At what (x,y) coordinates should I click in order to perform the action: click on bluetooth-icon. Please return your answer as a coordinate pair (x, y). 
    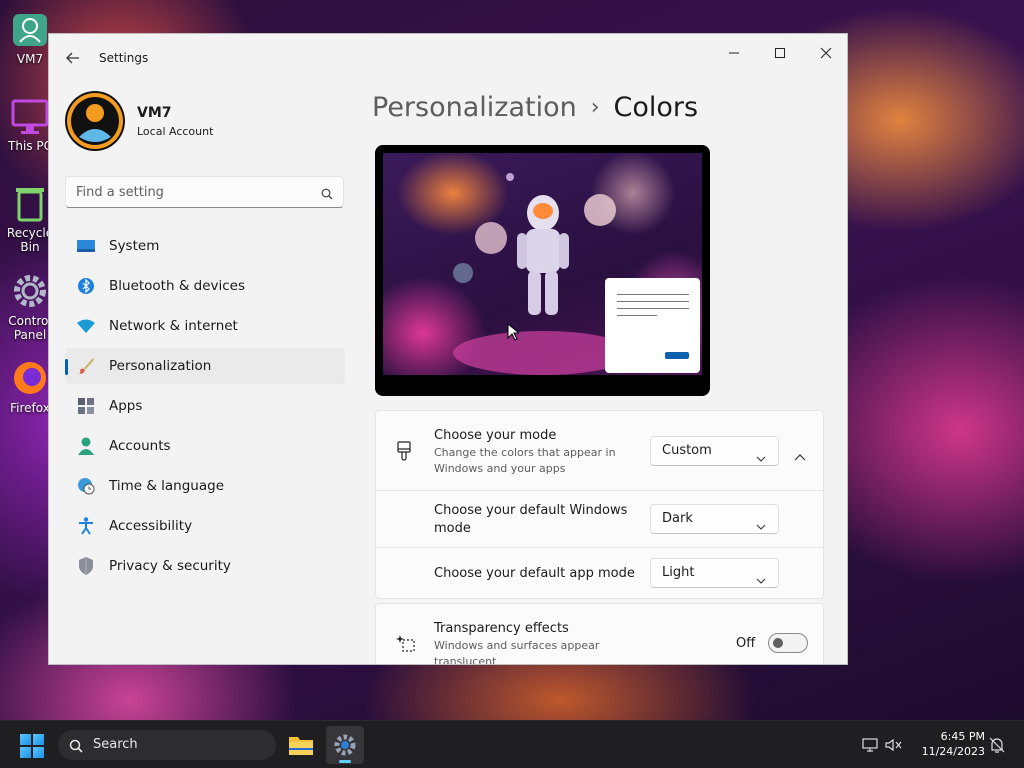
    Looking at the image, I should click on (86, 286).